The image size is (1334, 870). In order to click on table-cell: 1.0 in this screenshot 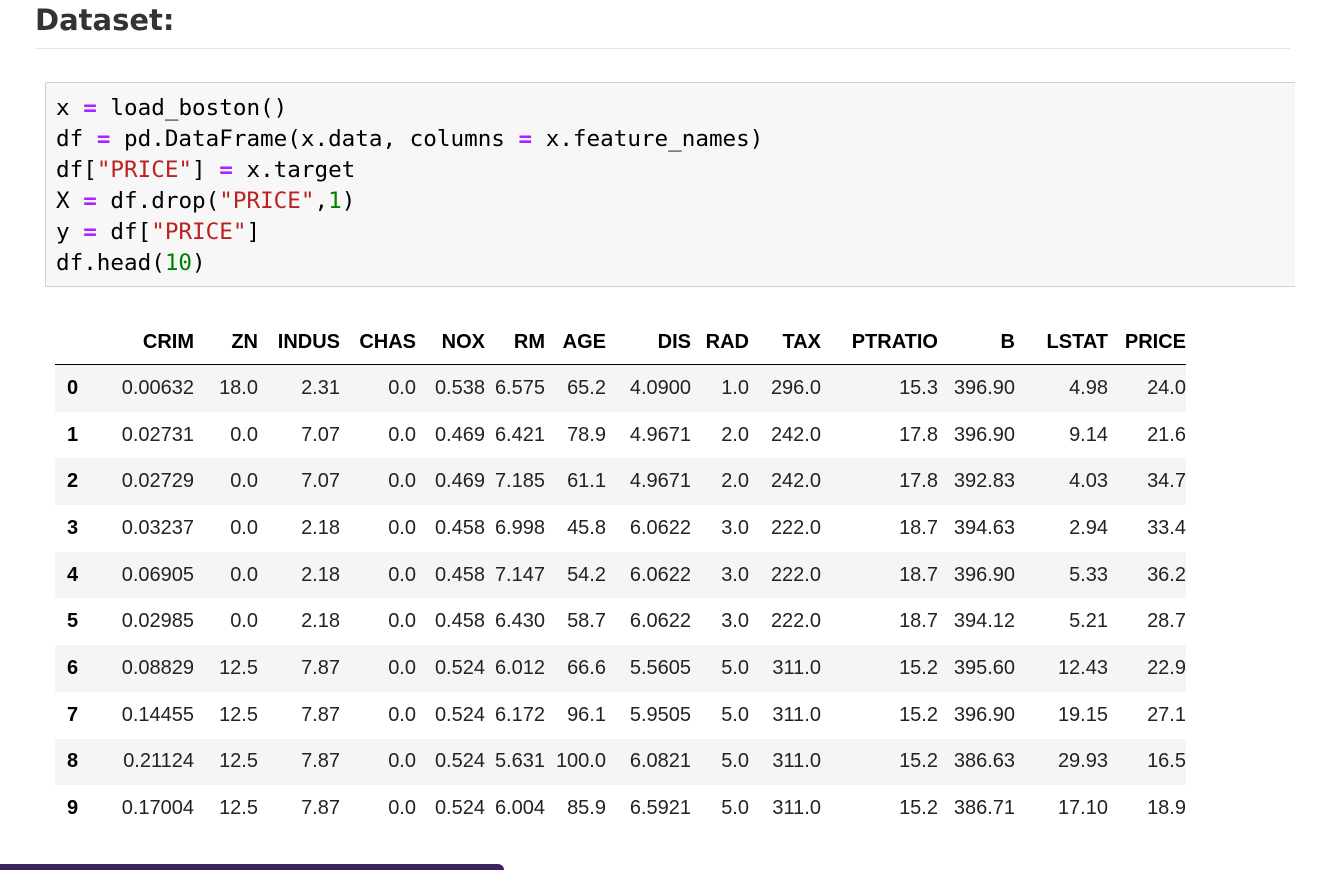, I will do `click(735, 387)`.